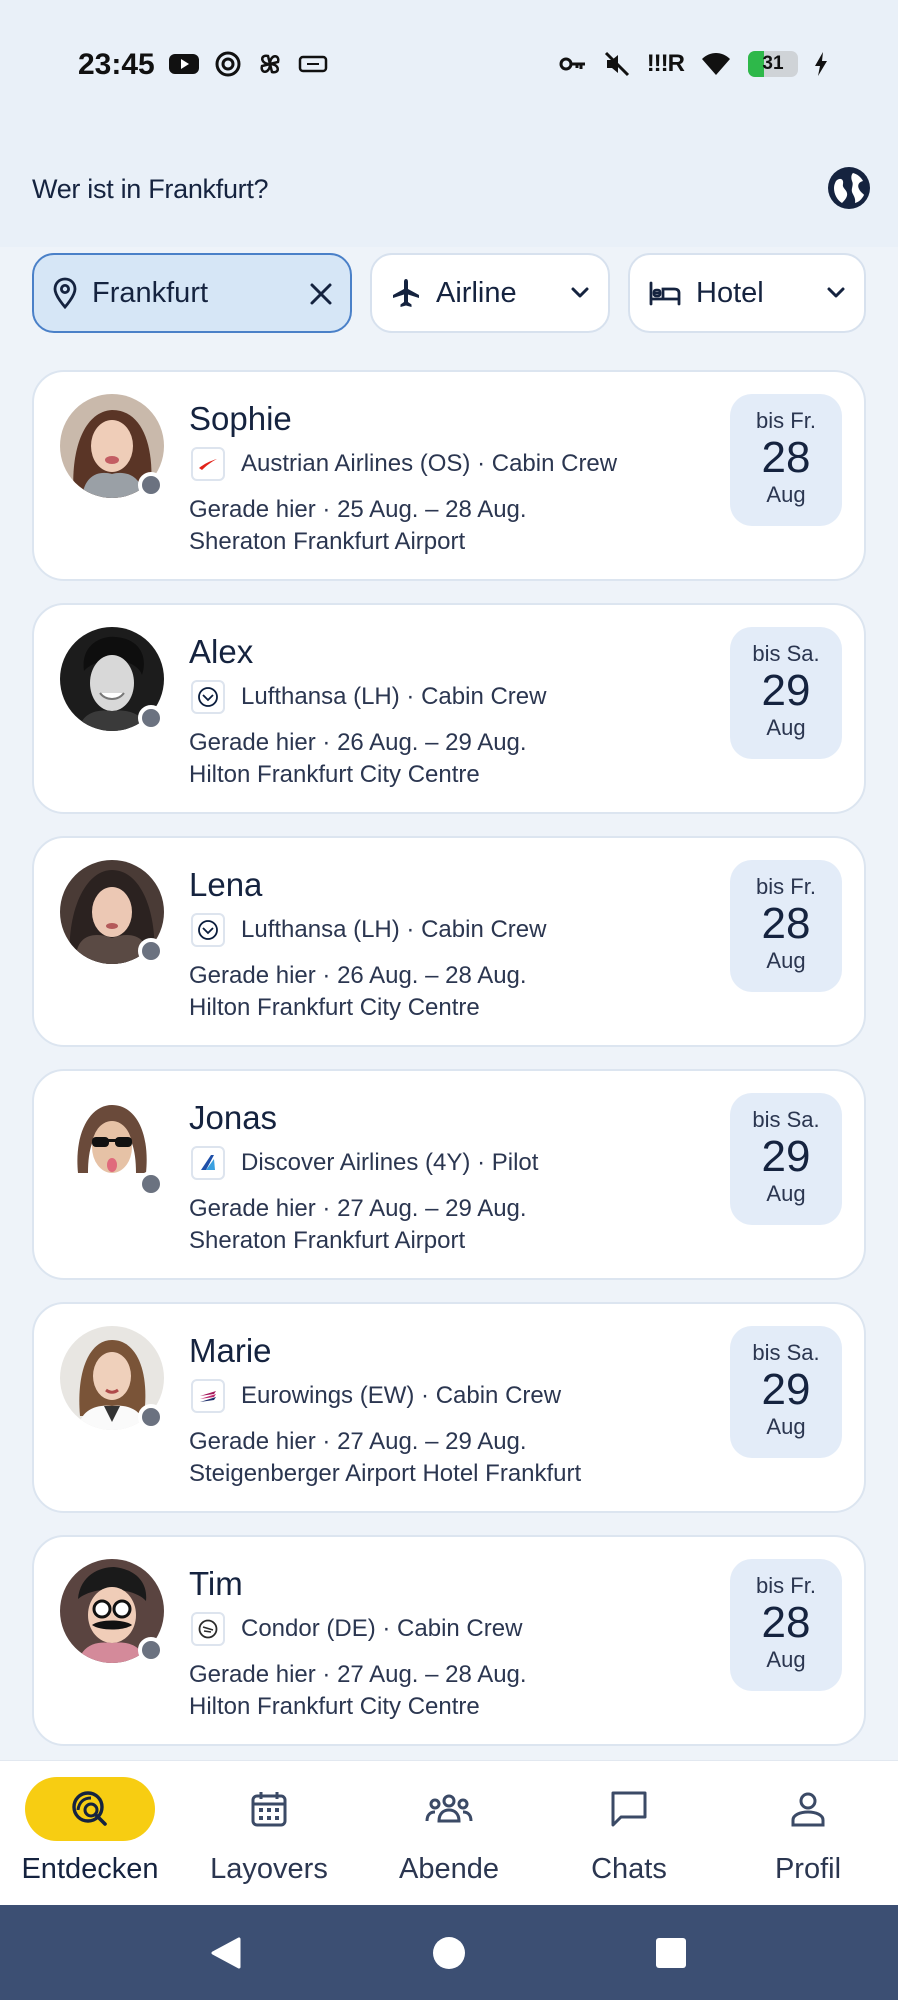 This screenshot has height=2000, width=898. What do you see at coordinates (208, 1163) in the screenshot?
I see `discover-logo-icon` at bounding box center [208, 1163].